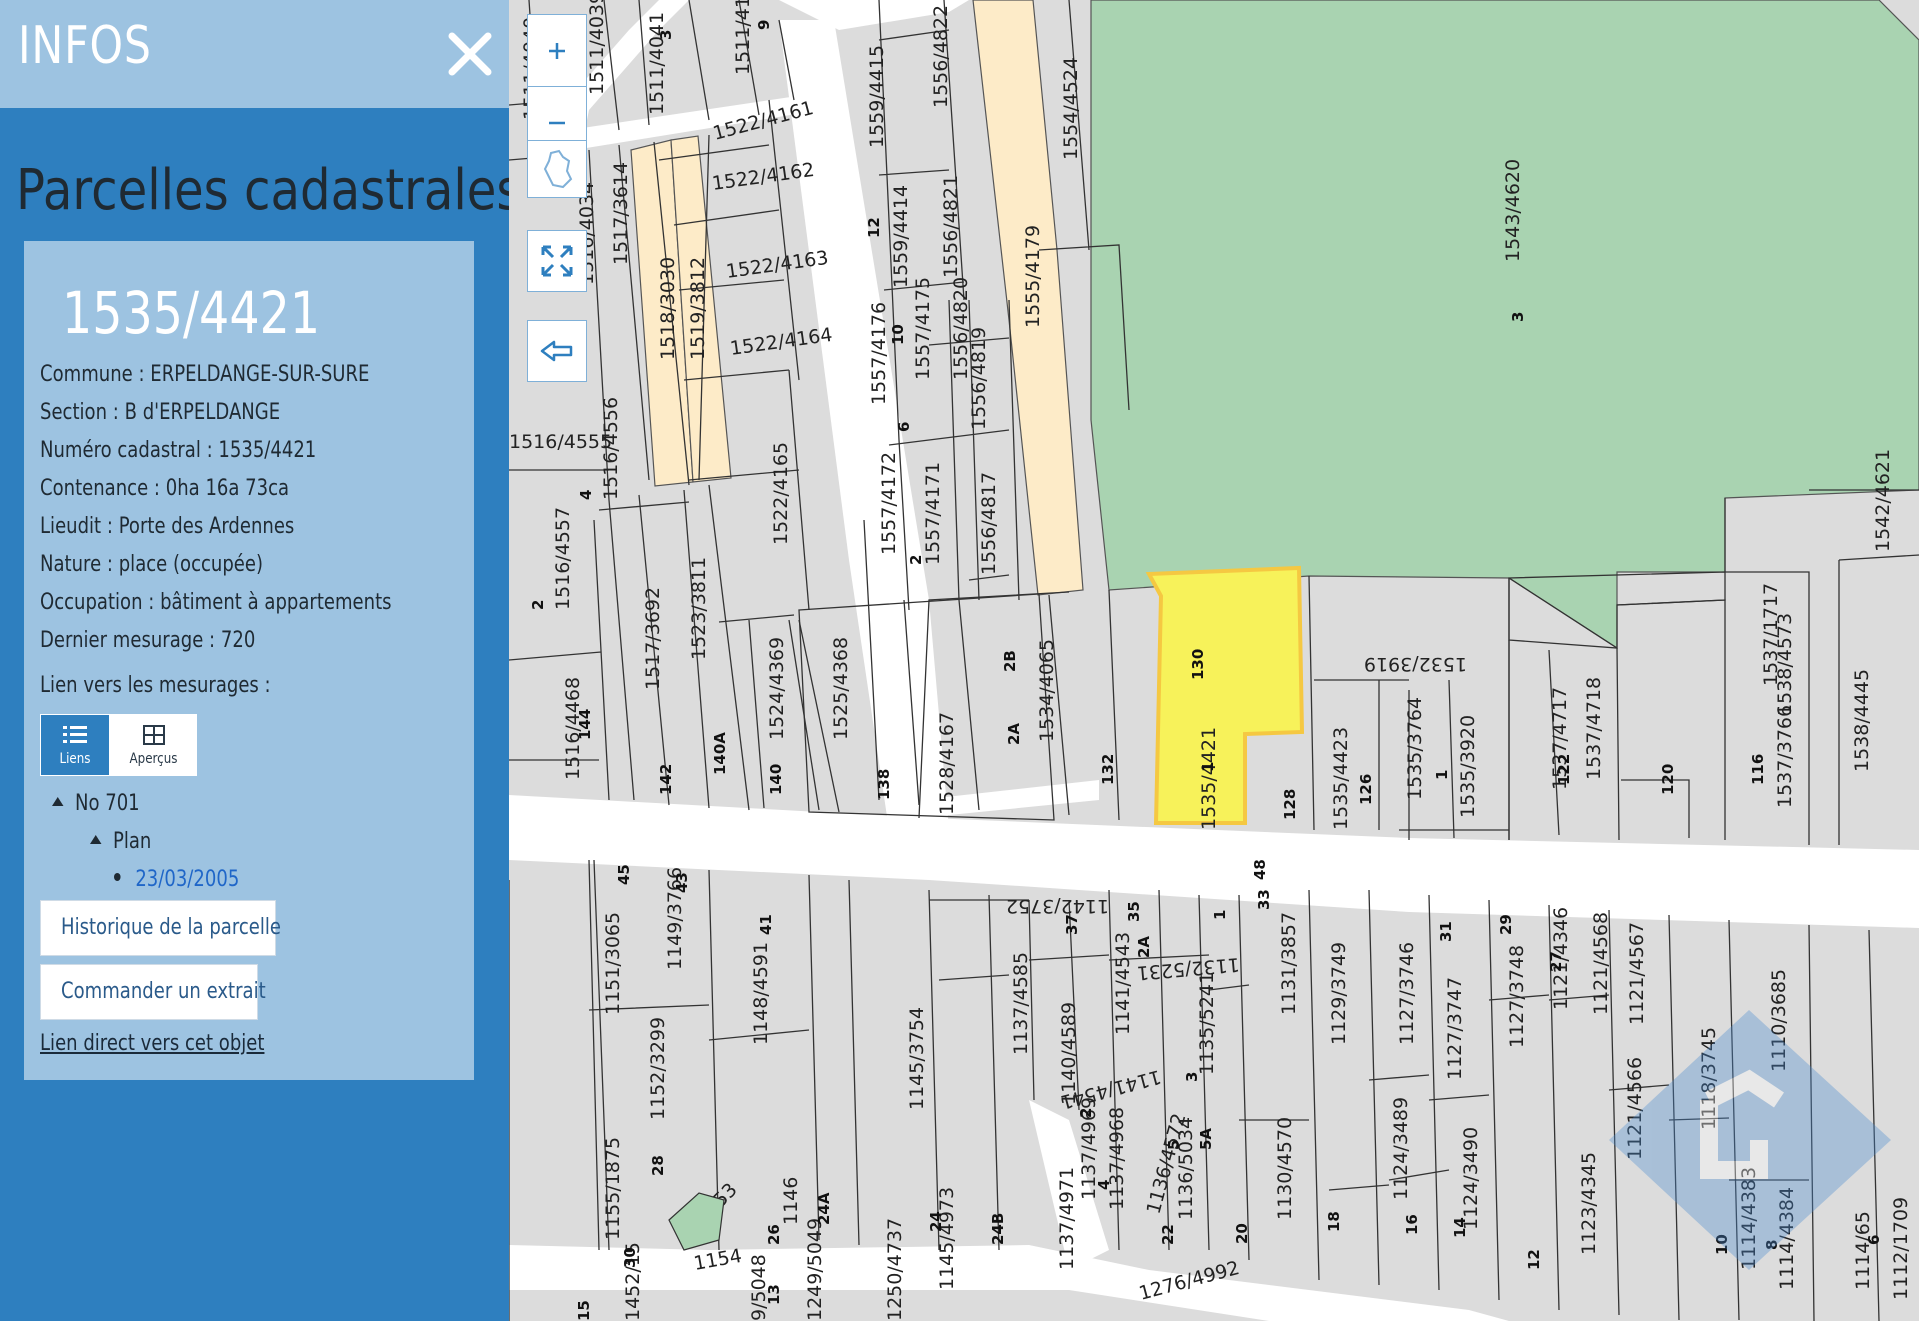 This screenshot has width=1919, height=1321. Describe the element at coordinates (75, 759) in the screenshot. I see `liens-label: Liens` at that location.